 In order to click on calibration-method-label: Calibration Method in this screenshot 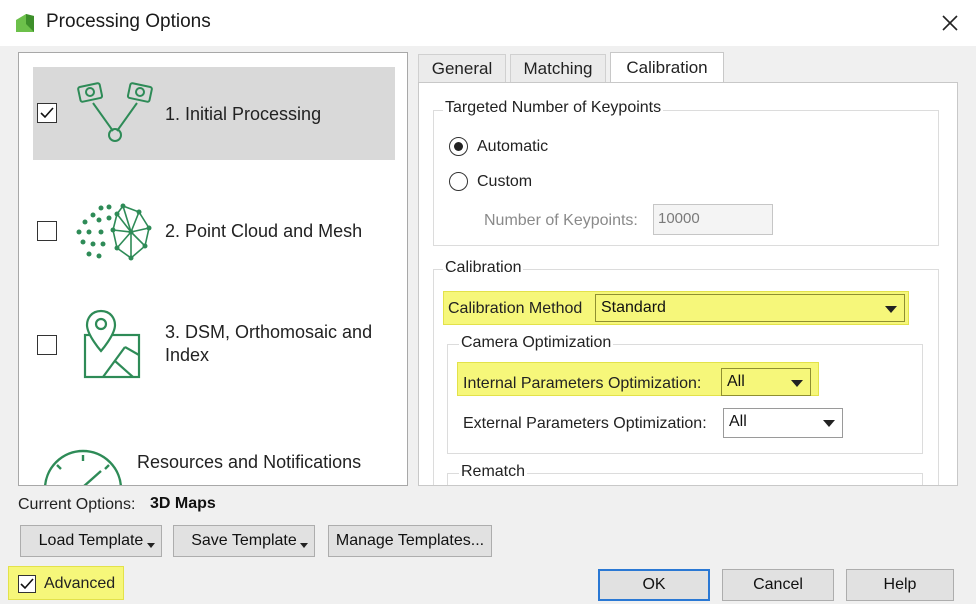, I will do `click(515, 308)`.